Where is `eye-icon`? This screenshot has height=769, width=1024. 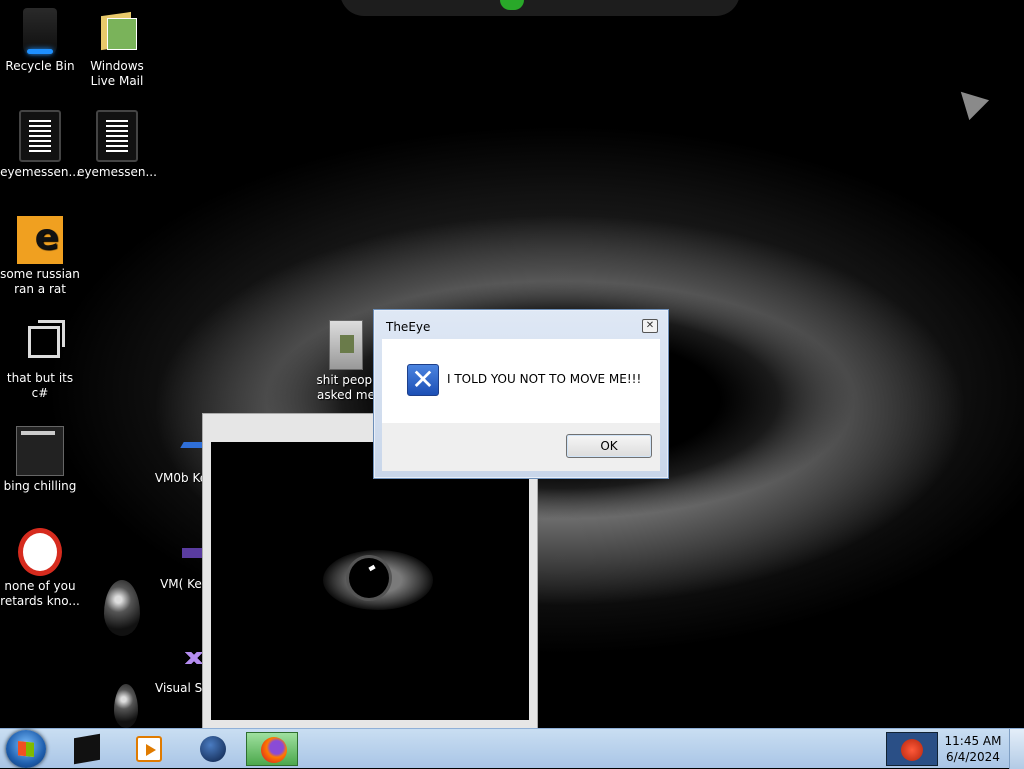 eye-icon is located at coordinates (378, 580).